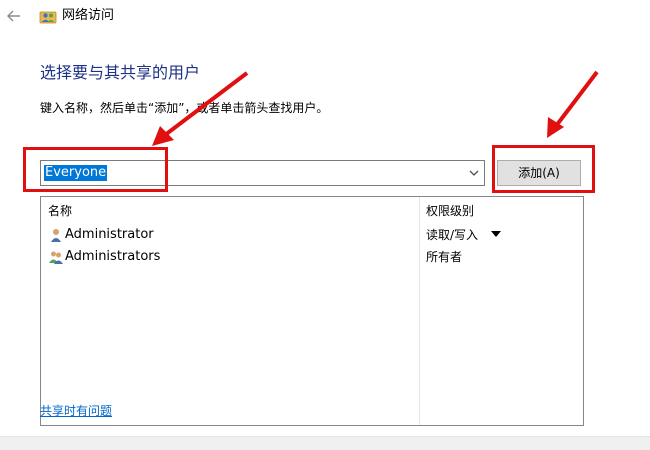 The height and width of the screenshot is (450, 650). I want to click on column-header-name: 名称, so click(60, 211).